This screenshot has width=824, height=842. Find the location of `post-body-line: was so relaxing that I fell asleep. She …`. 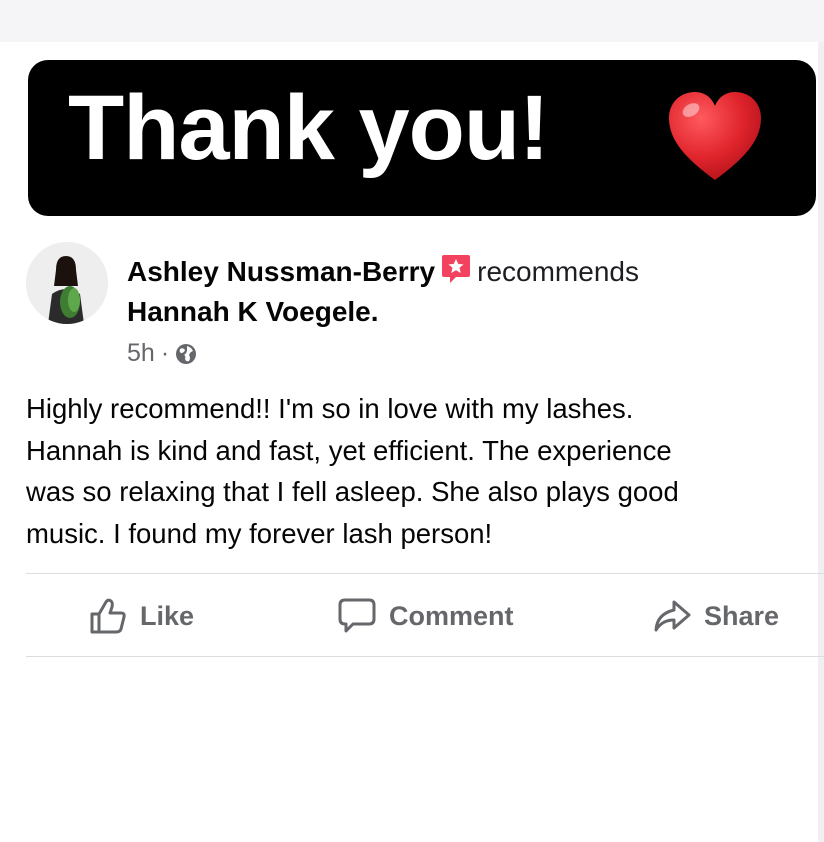

post-body-line: was so relaxing that I fell asleep. She … is located at coordinates (352, 491).